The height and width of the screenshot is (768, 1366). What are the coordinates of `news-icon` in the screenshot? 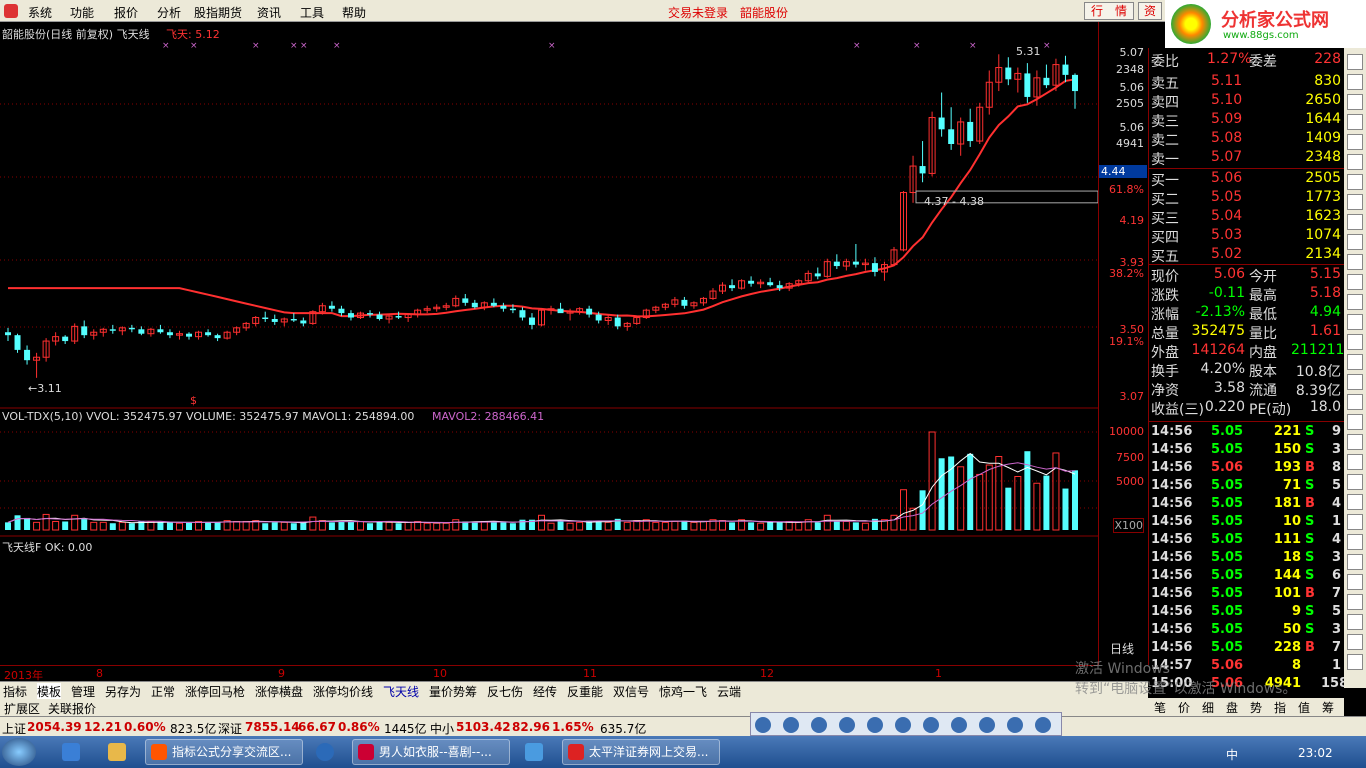 It's located at (1355, 242).